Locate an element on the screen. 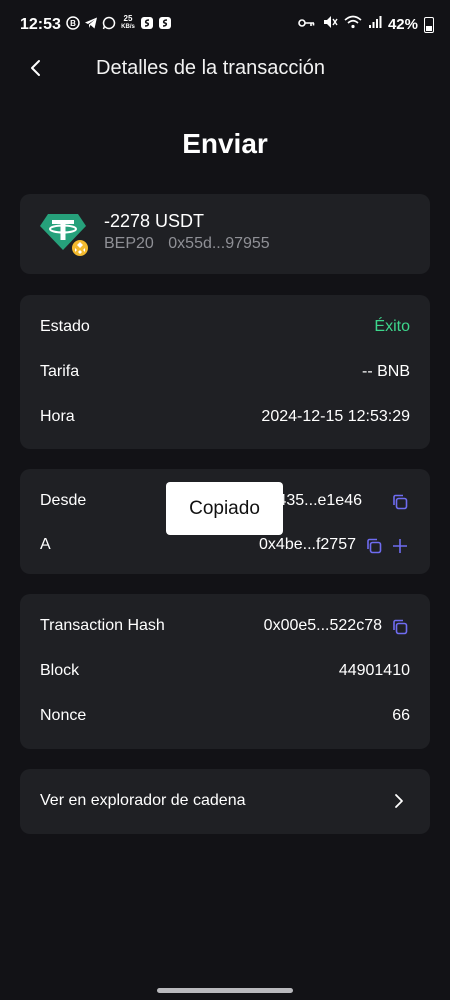  copy-from-button is located at coordinates (400, 502).